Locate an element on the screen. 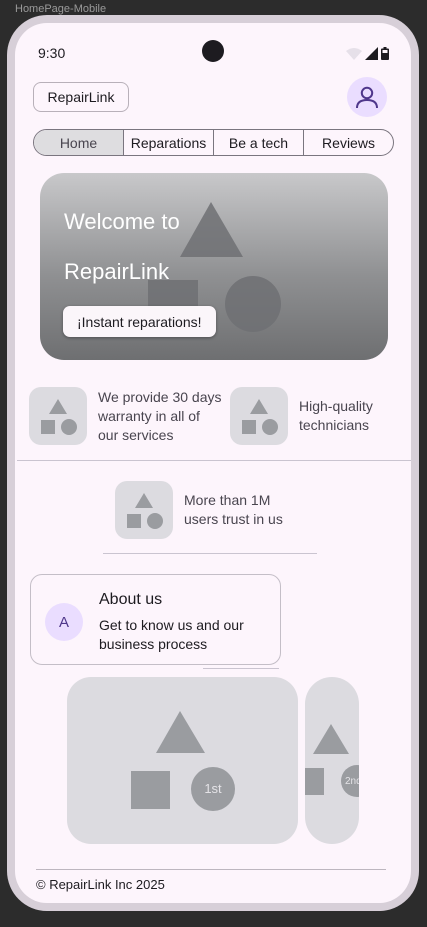 This screenshot has height=927, width=427. wifi-icon is located at coordinates (354, 54).